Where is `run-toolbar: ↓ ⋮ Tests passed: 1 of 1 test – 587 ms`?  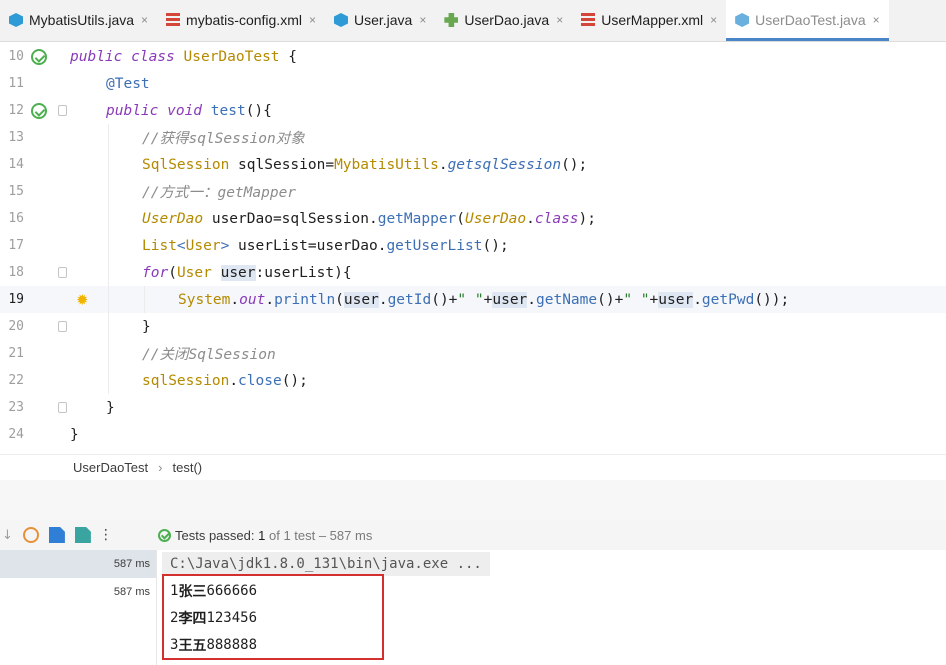 run-toolbar: ↓ ⋮ Tests passed: 1 of 1 test – 587 ms is located at coordinates (473, 535).